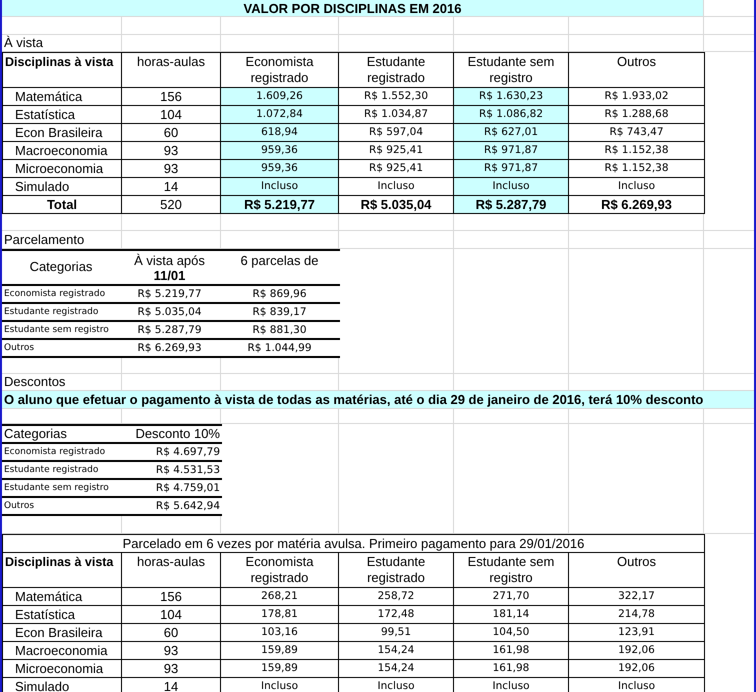  What do you see at coordinates (352, 8) in the screenshot?
I see `sheet-title: VALOR POR DISCIPLINAS EM 2016` at bounding box center [352, 8].